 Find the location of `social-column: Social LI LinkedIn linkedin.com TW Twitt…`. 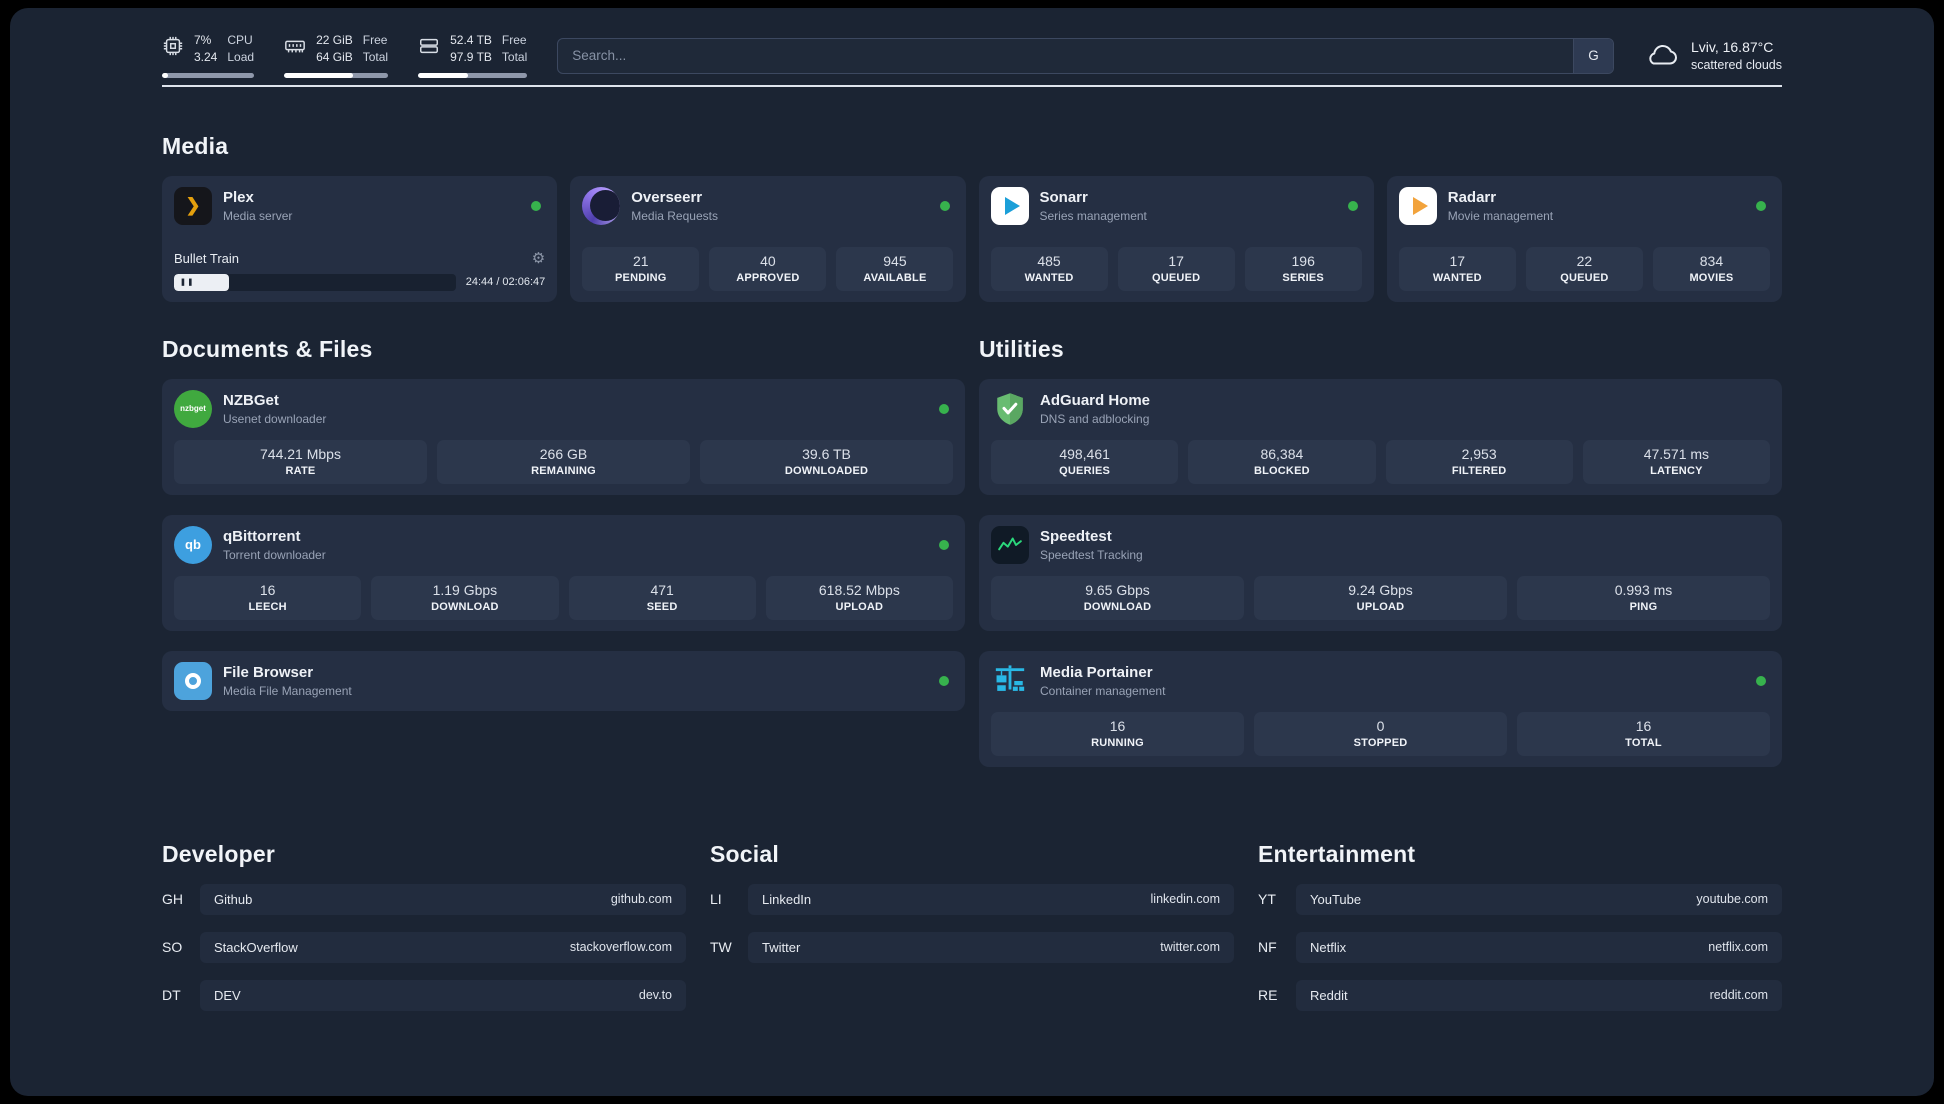

social-column: Social LI LinkedIn linkedin.com TW Twitt… is located at coordinates (972, 910).